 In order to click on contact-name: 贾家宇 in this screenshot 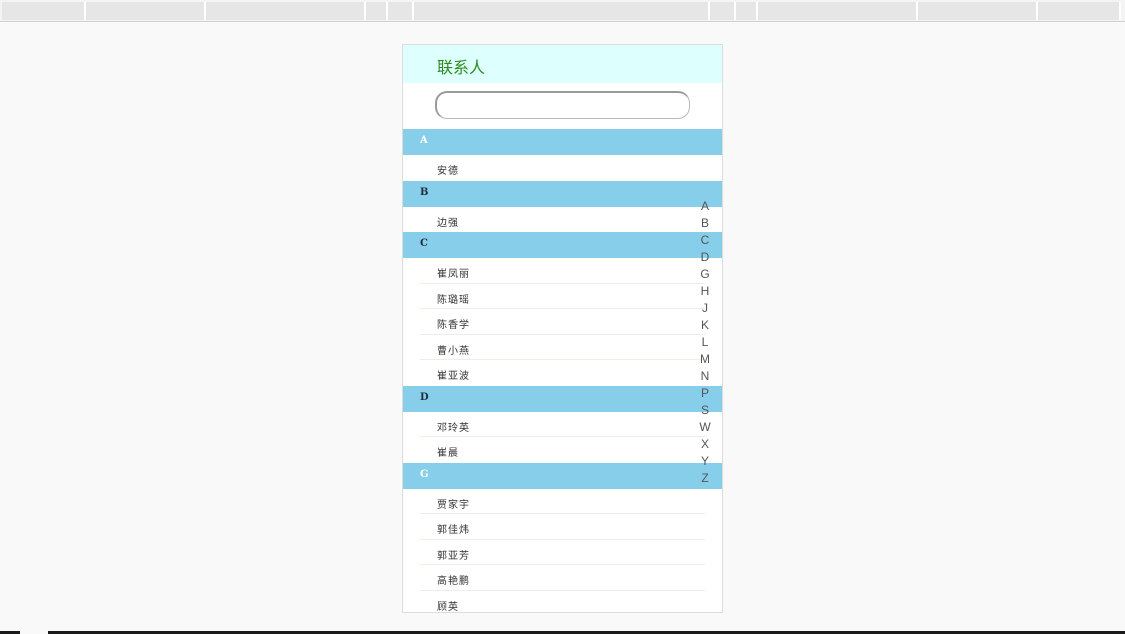, I will do `click(453, 505)`.